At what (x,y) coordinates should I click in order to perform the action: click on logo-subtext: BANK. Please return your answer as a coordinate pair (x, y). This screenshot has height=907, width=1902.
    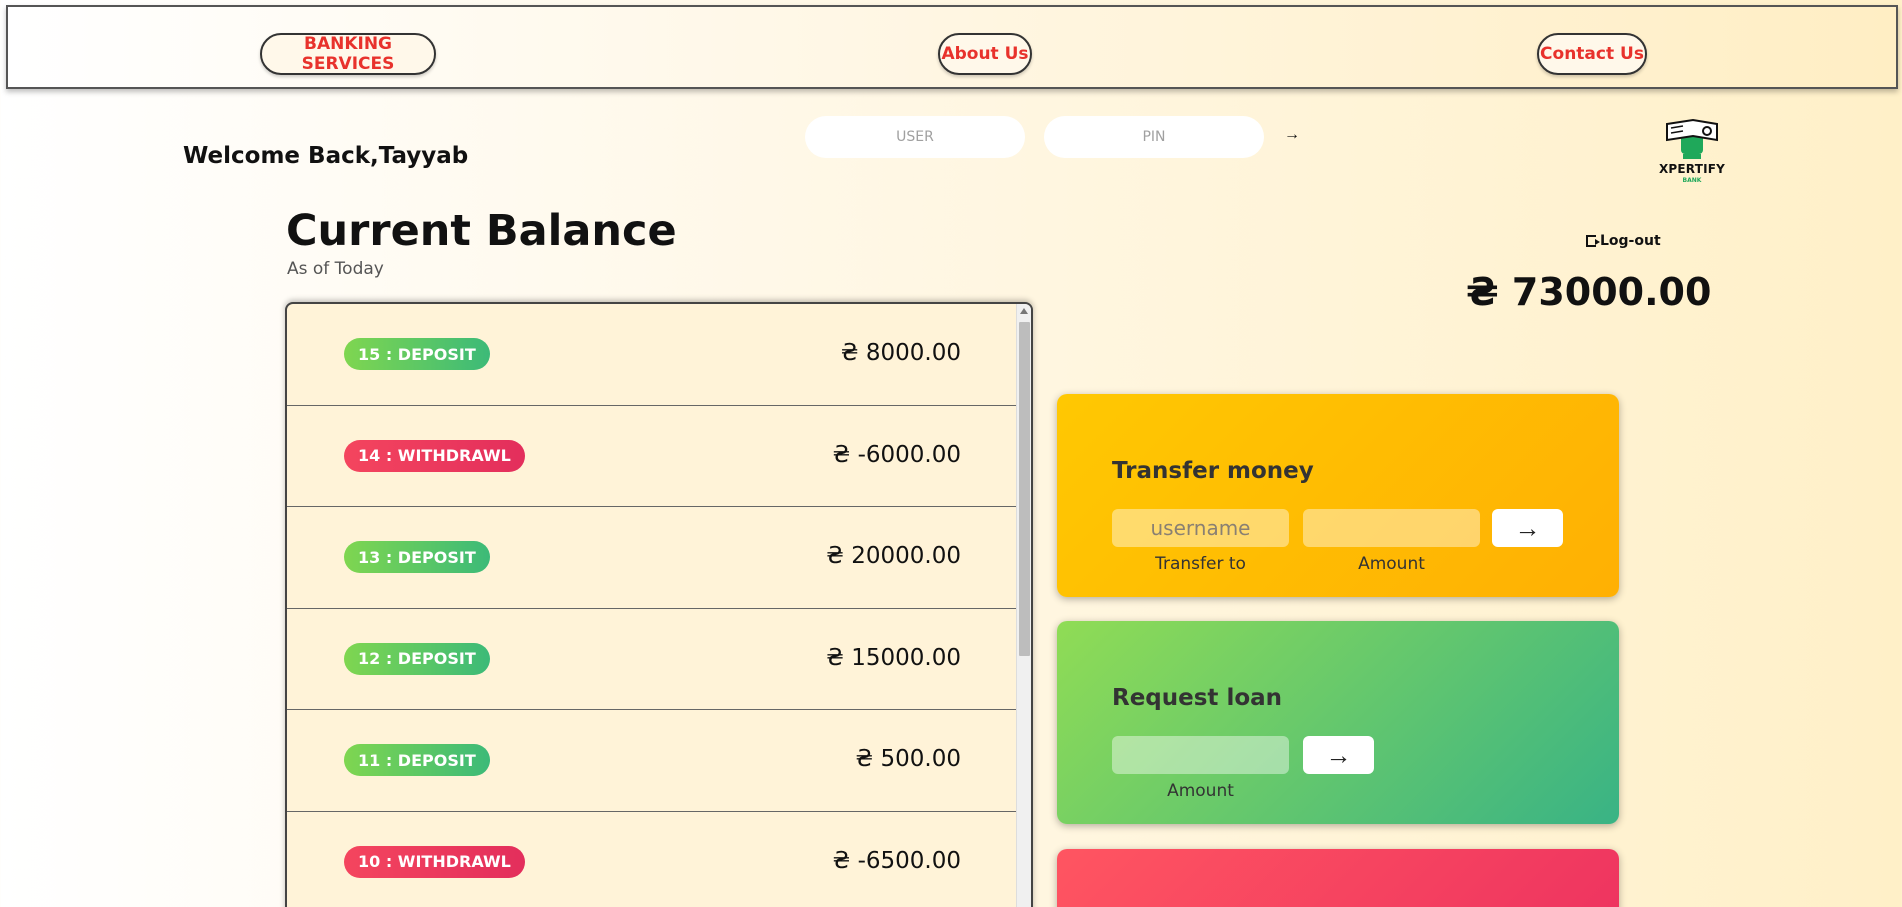
    Looking at the image, I should click on (1692, 180).